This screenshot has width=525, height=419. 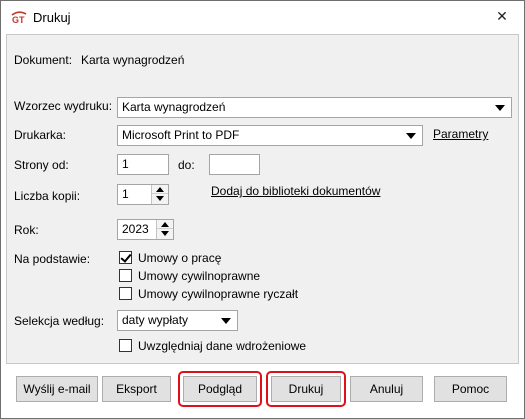 I want to click on copies-stepper: 1, so click(x=143, y=194).